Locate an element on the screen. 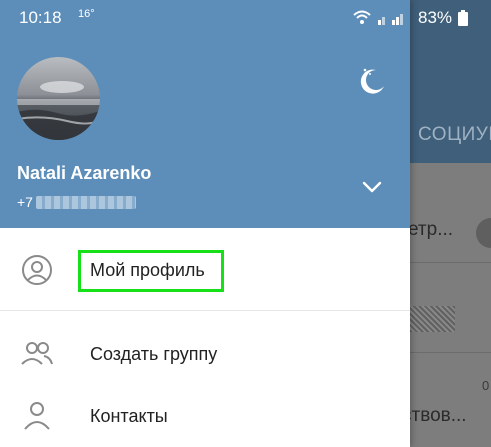 This screenshot has height=447, width=491. night-mode-icon is located at coordinates (372, 80).